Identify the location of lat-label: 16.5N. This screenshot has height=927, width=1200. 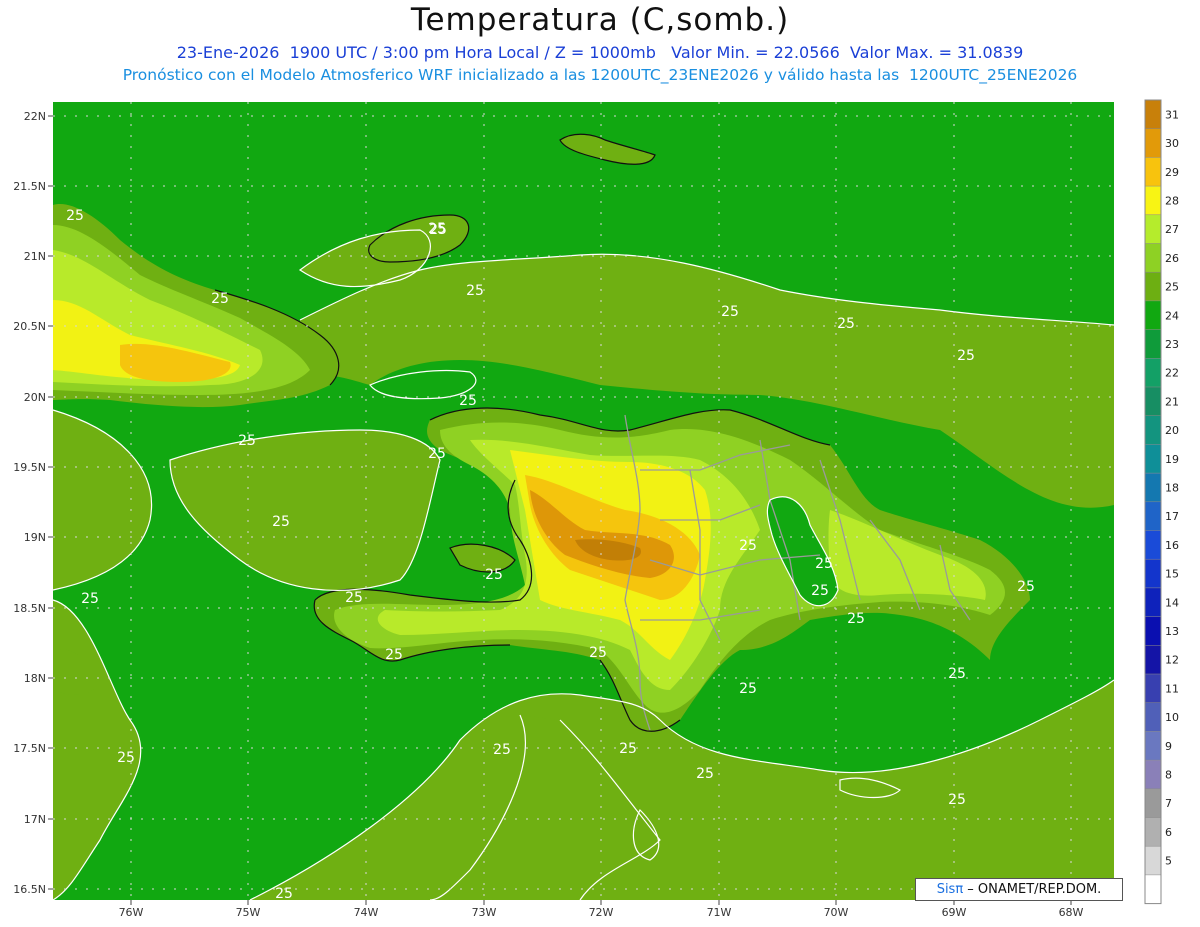
(29, 889).